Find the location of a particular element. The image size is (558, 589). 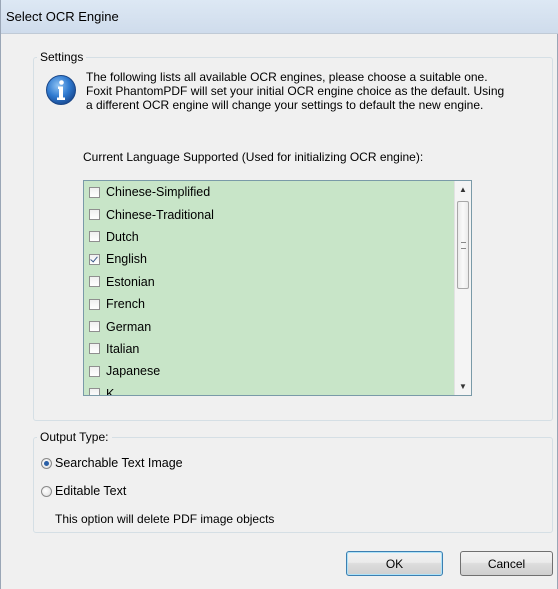

language-item-chinese-simplified: Chinese-Simplified is located at coordinates (269, 192).